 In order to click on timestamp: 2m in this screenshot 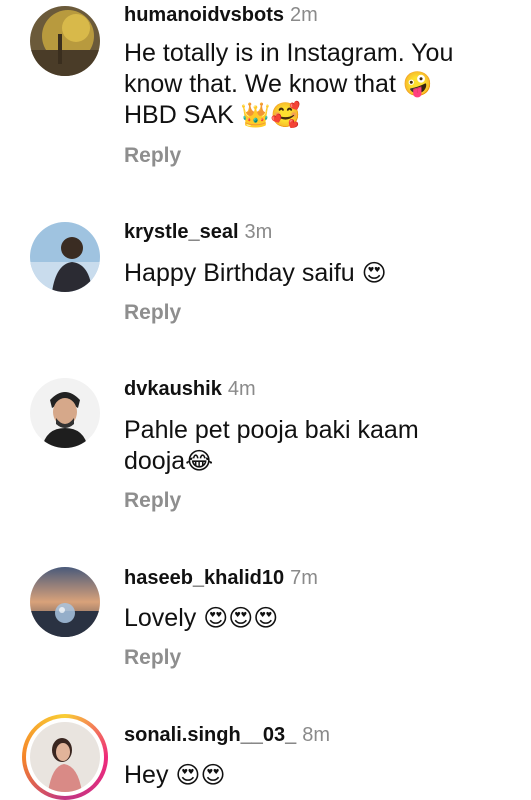, I will do `click(304, 15)`.